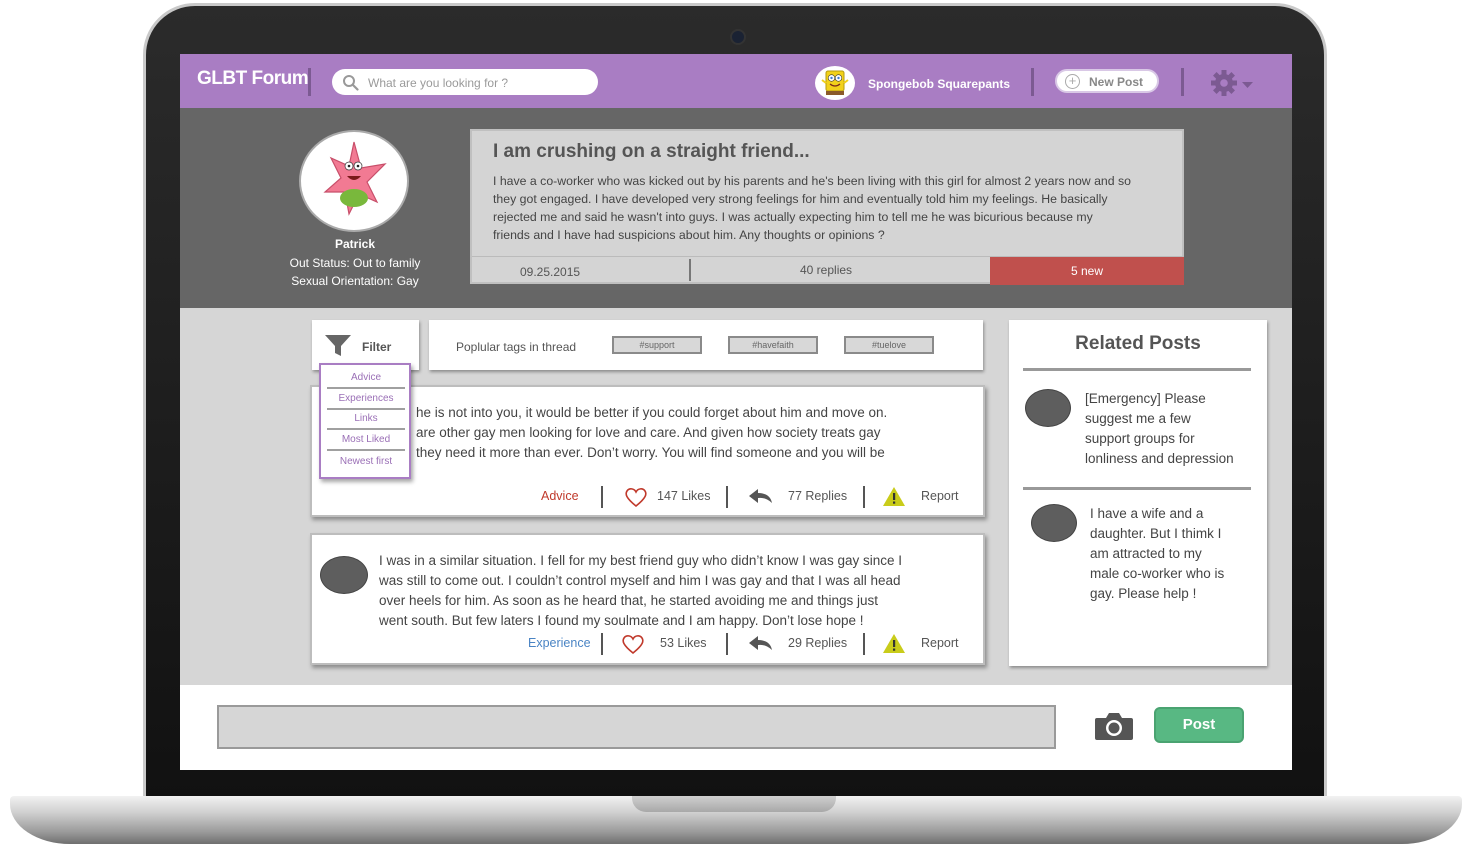 The image size is (1470, 856). Describe the element at coordinates (1159, 458) in the screenshot. I see `related-post-line: lonliness and depression` at that location.